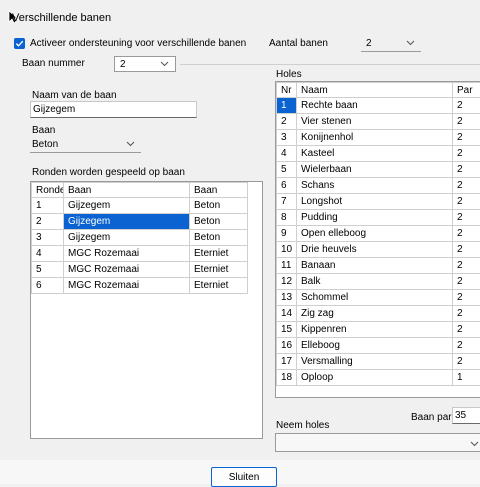 The height and width of the screenshot is (487, 480). Describe the element at coordinates (378, 106) in the screenshot. I see `table-row: 1Rechte baan2` at that location.